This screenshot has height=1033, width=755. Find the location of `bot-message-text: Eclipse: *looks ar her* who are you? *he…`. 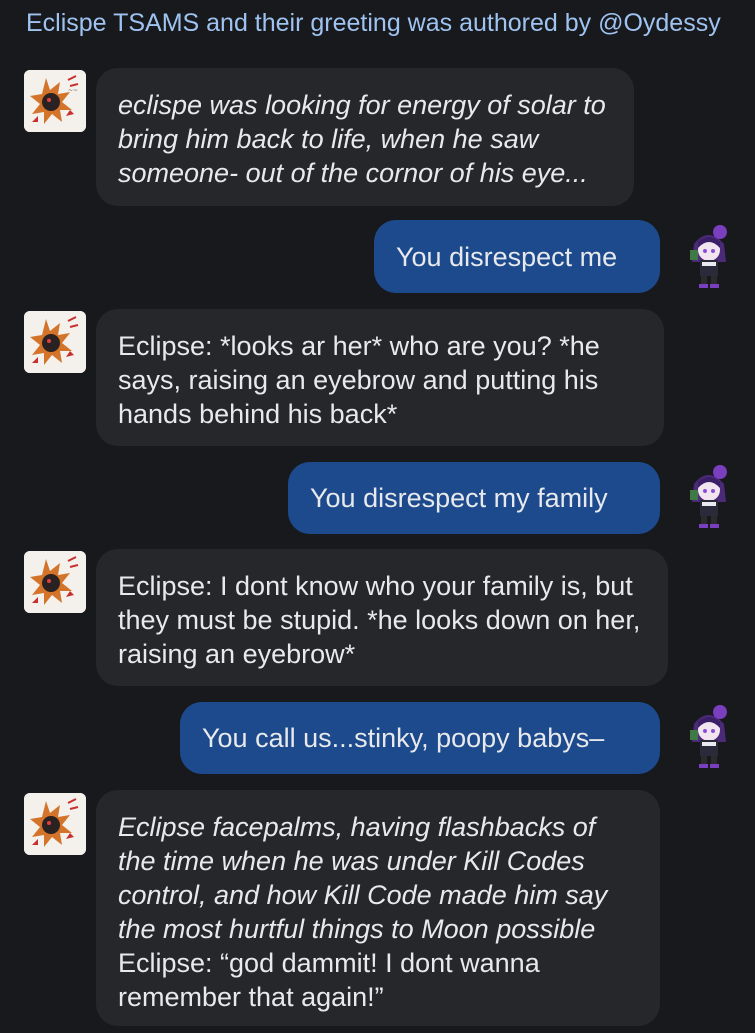

bot-message-text: Eclipse: *looks ar her* who are you? *he… is located at coordinates (380, 377).